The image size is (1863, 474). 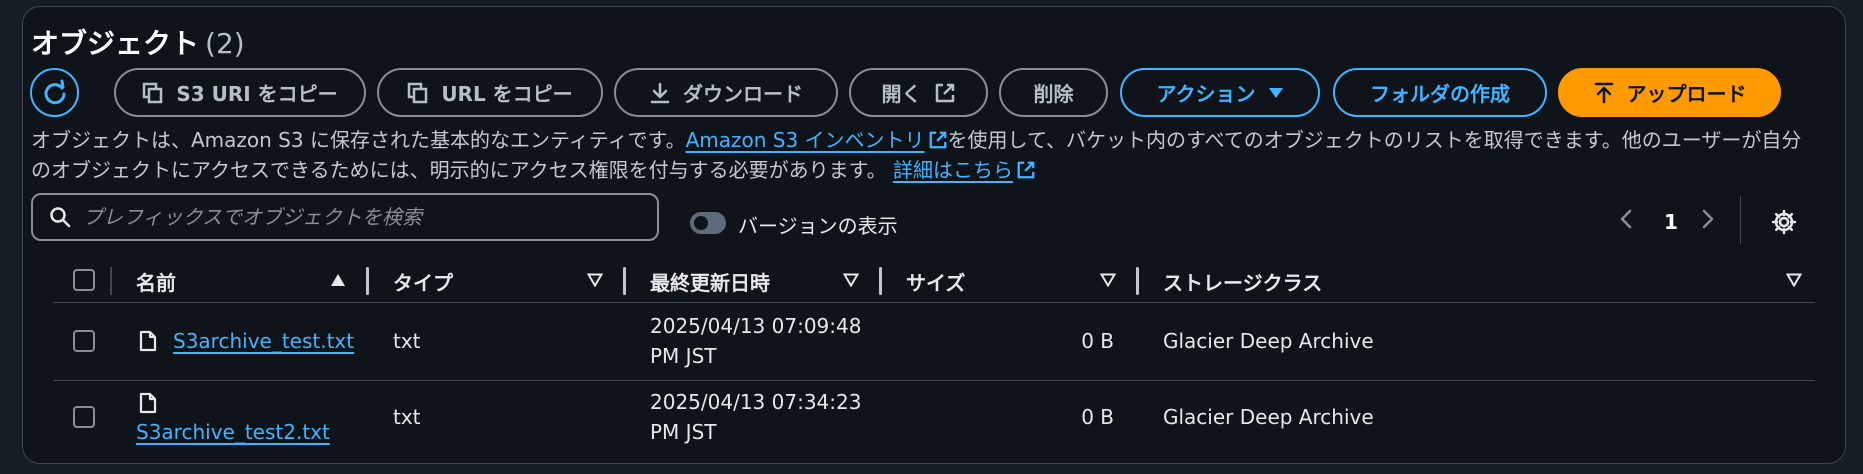 I want to click on caret-down-icon, so click(x=1275, y=92).